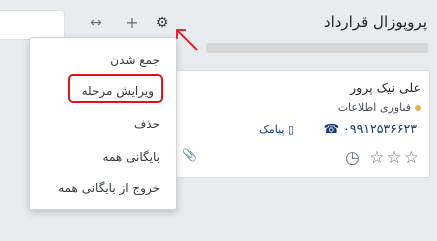  What do you see at coordinates (132, 23) in the screenshot?
I see `add-card-icon: +` at bounding box center [132, 23].